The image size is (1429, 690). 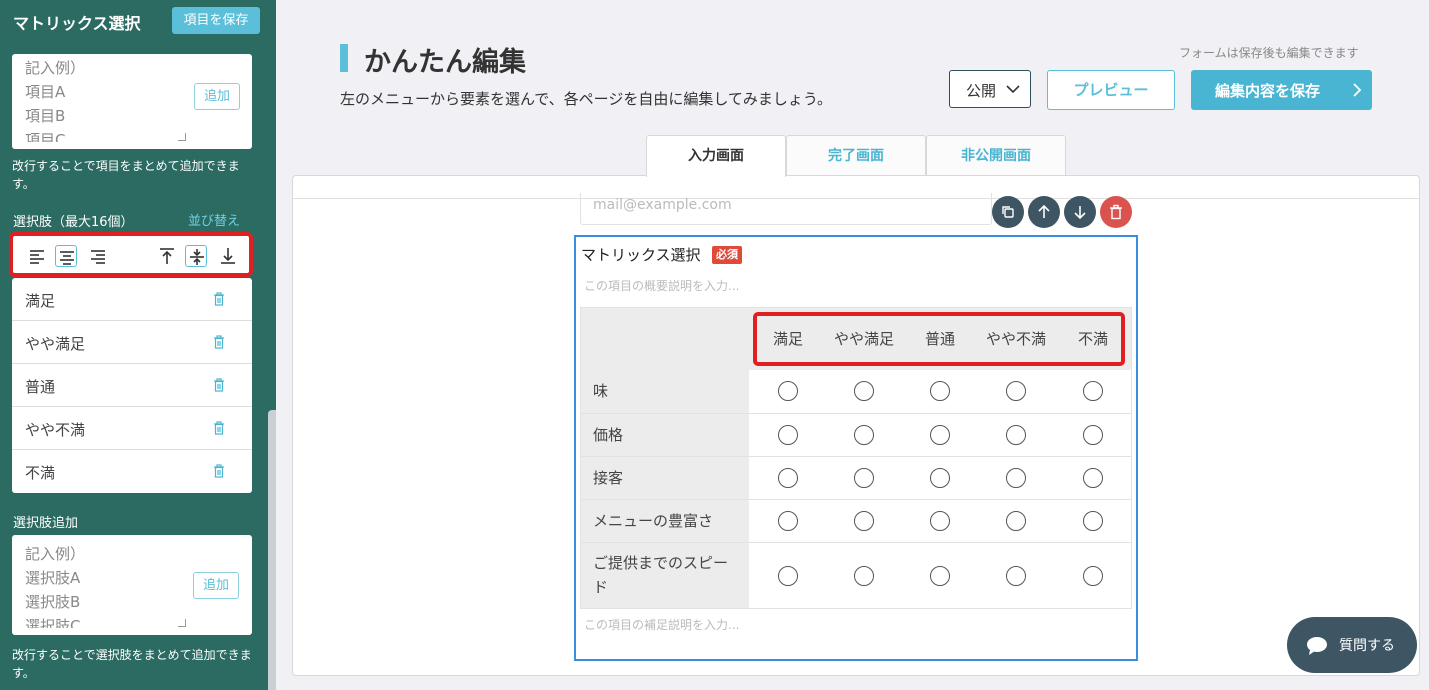 What do you see at coordinates (66, 256) in the screenshot?
I see `align-center-icon` at bounding box center [66, 256].